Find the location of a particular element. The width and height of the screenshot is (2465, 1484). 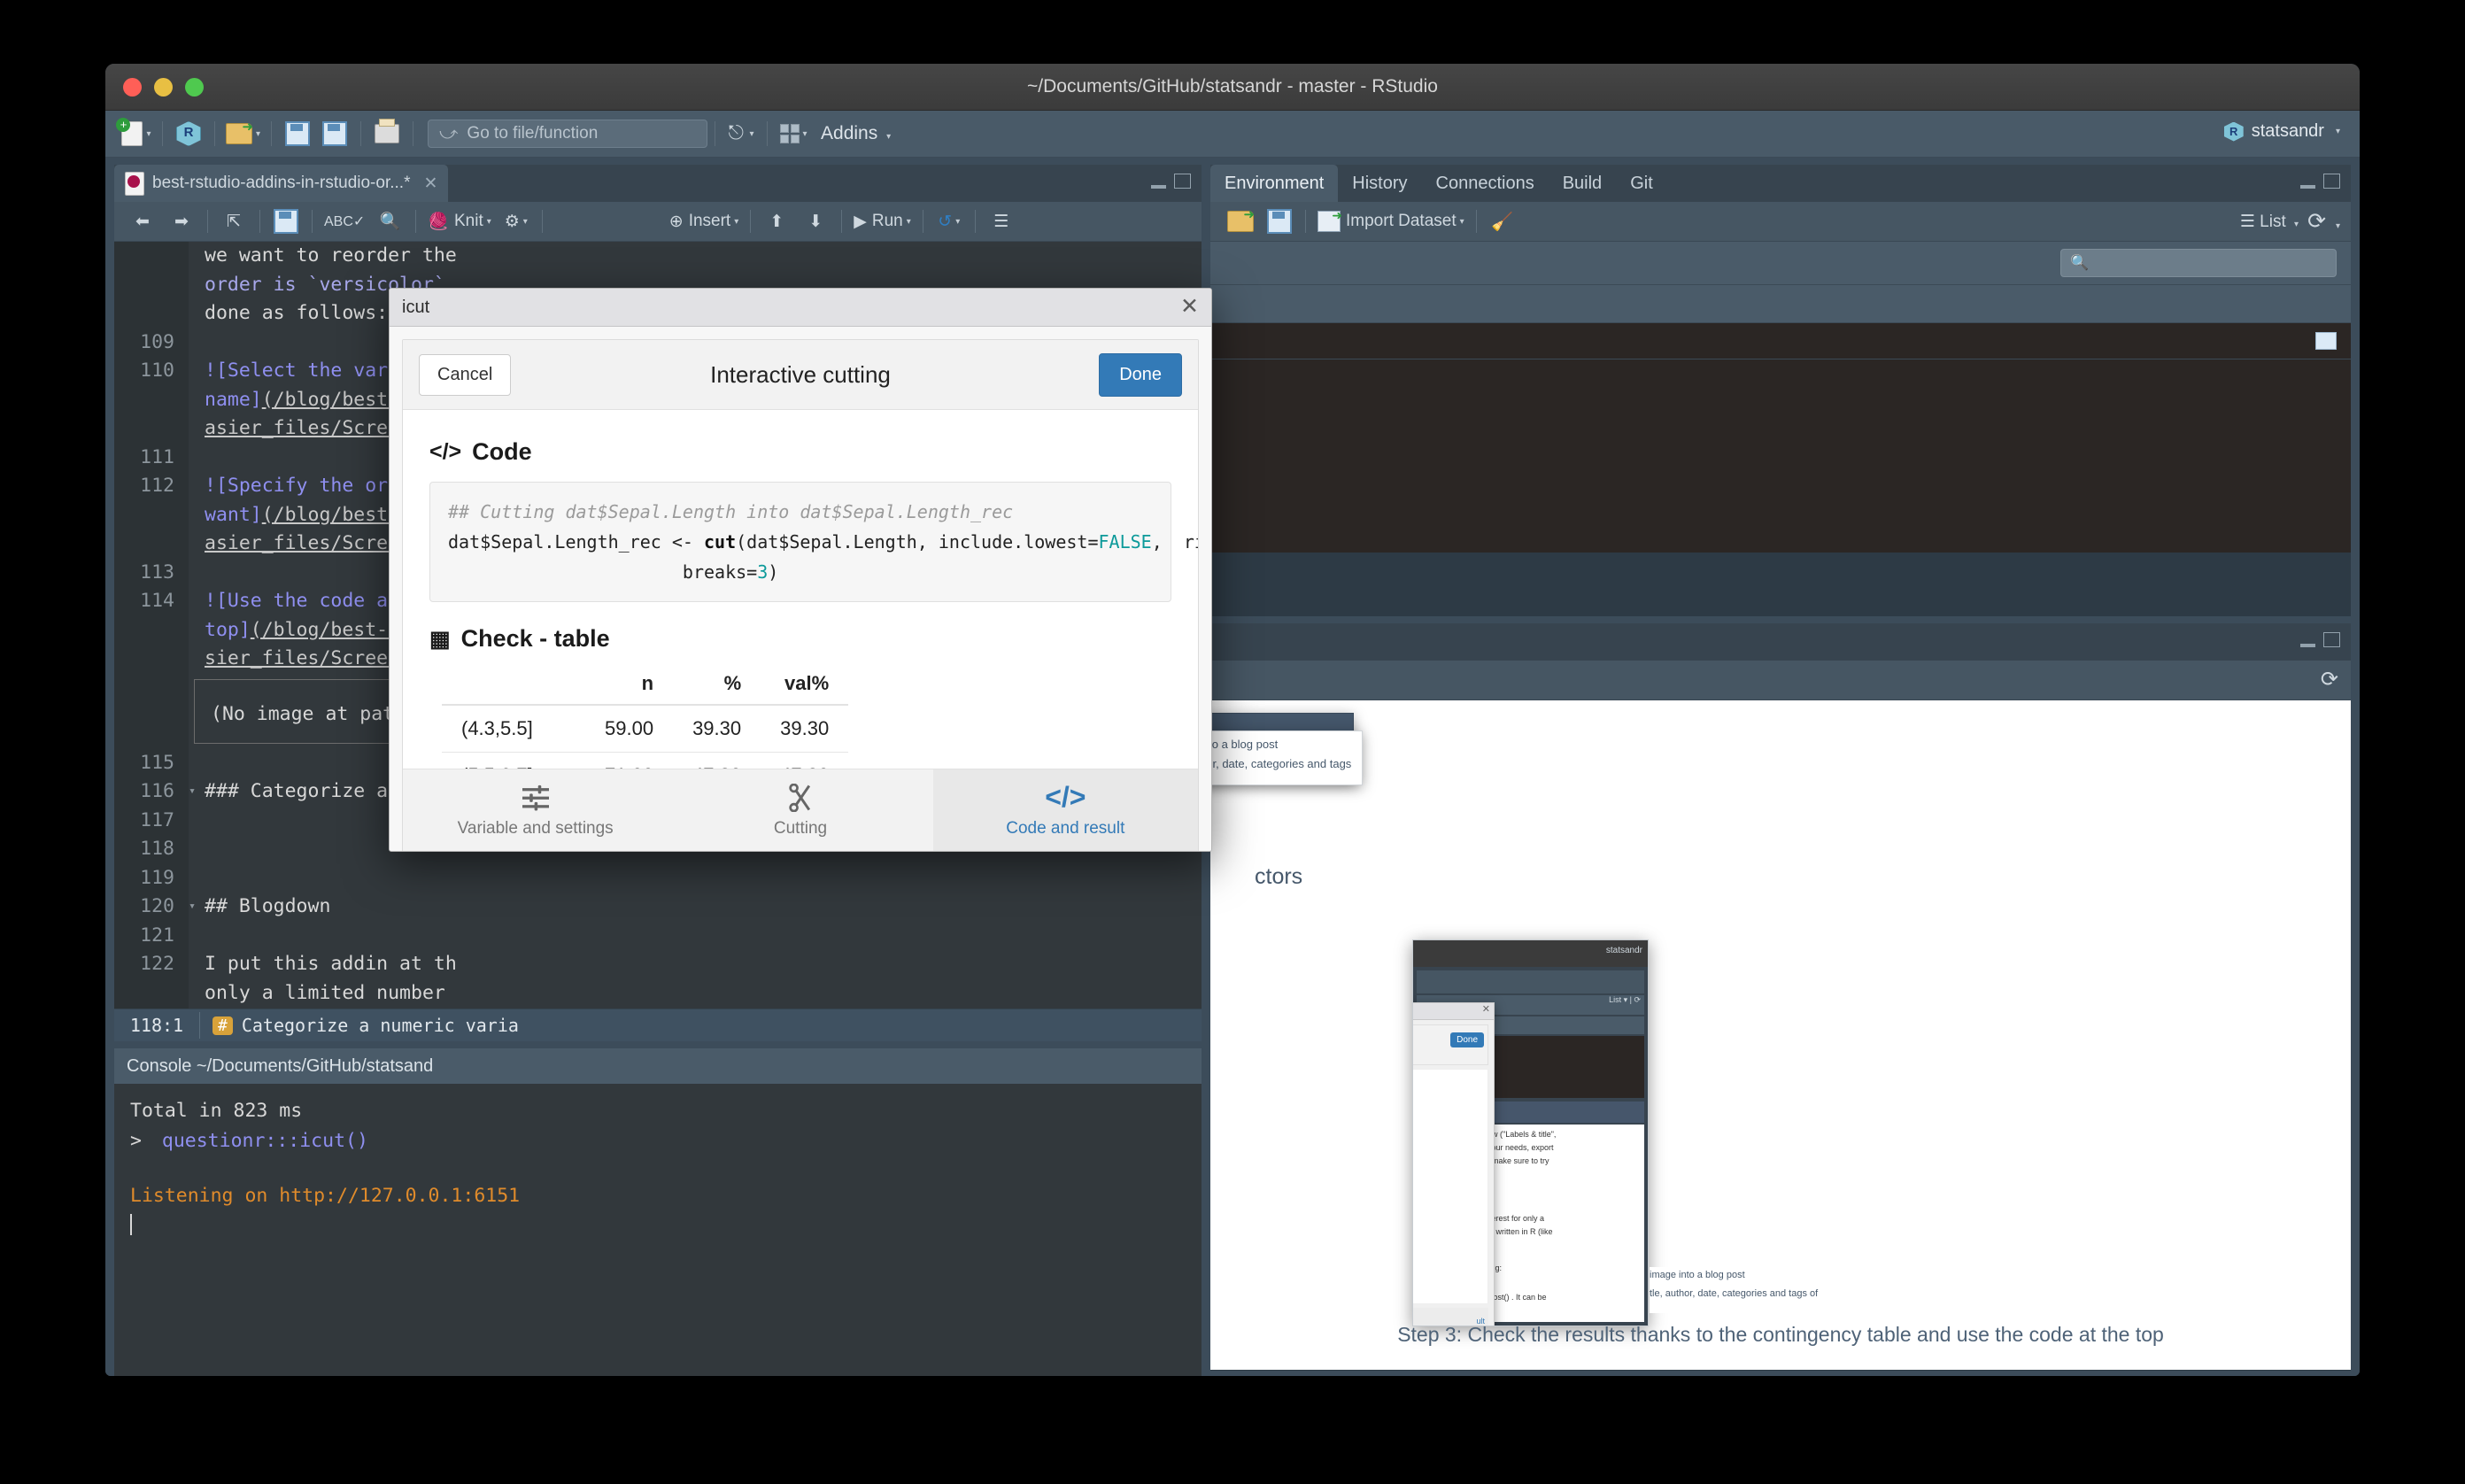

load-workspace-button is located at coordinates (1240, 221).